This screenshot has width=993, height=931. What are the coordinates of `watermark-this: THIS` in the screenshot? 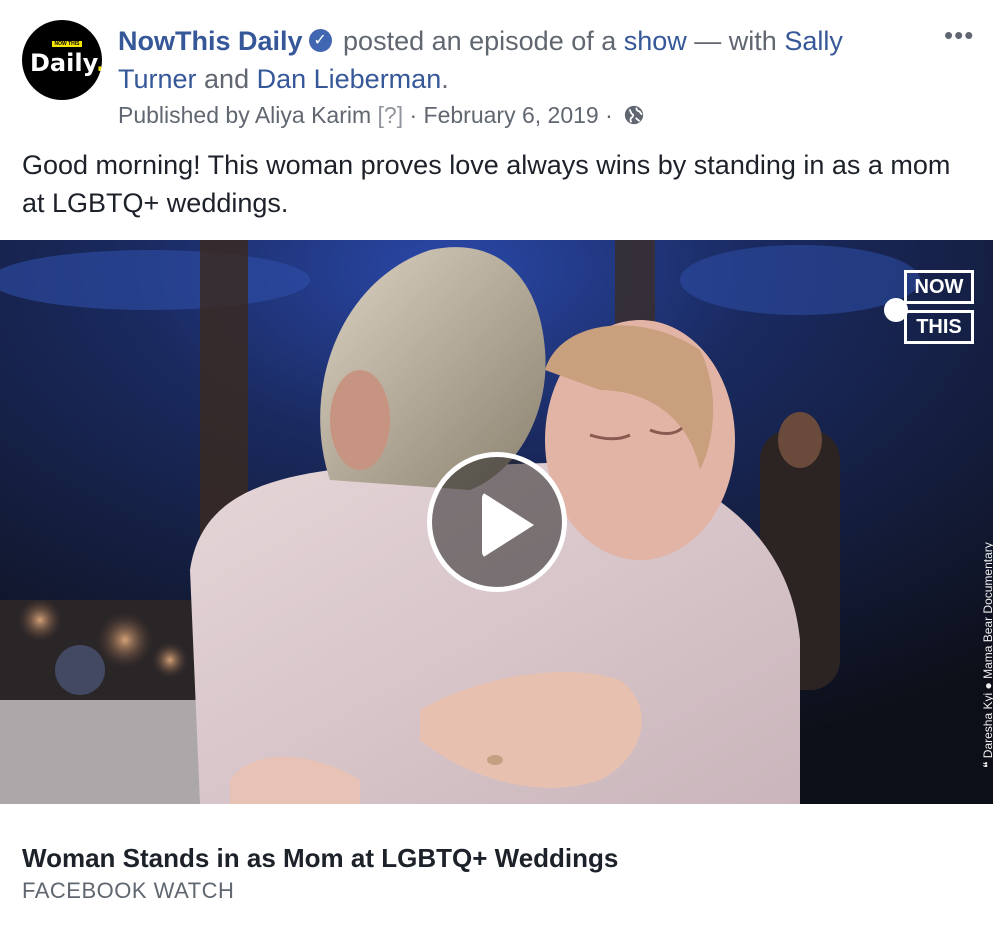 It's located at (939, 327).